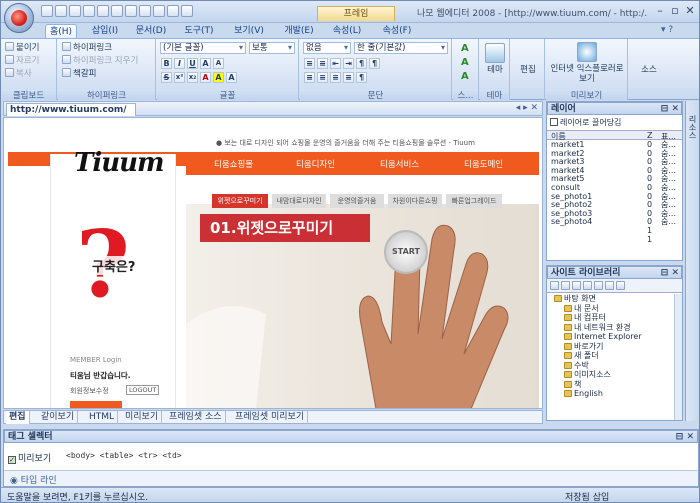 The image size is (700, 503). What do you see at coordinates (240, 201) in the screenshot?
I see `subnav-widget: 위젯으로꾸미기` at bounding box center [240, 201].